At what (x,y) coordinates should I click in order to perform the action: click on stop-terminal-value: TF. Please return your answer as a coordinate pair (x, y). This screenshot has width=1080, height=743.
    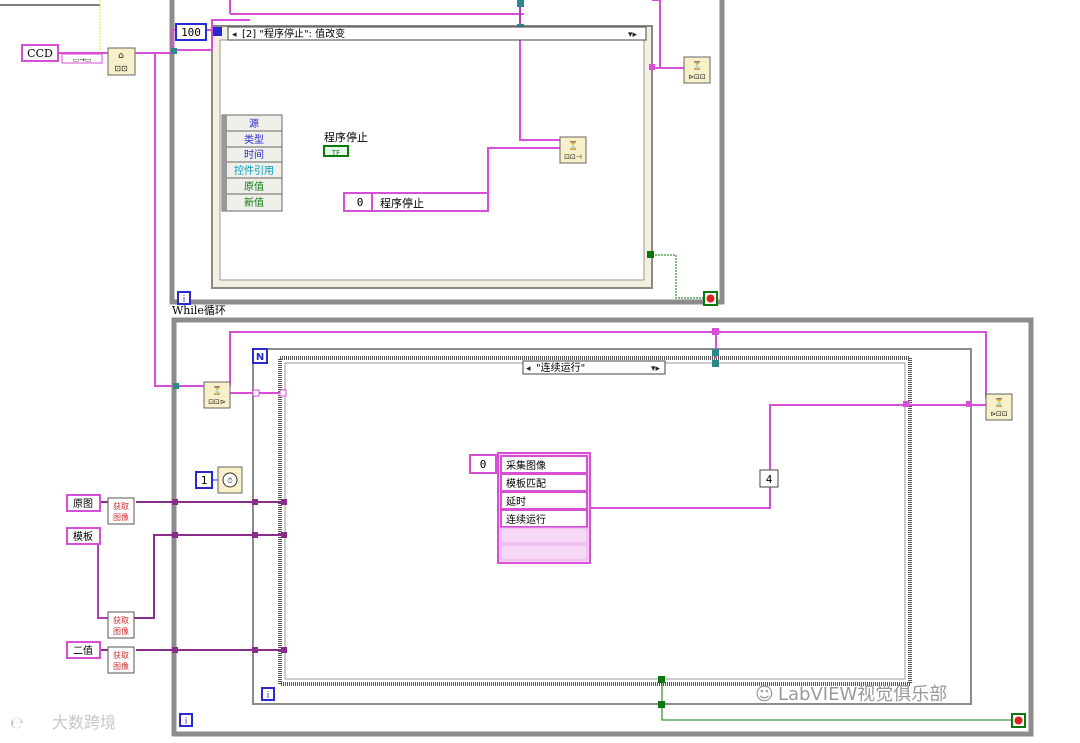
    Looking at the image, I should click on (336, 153).